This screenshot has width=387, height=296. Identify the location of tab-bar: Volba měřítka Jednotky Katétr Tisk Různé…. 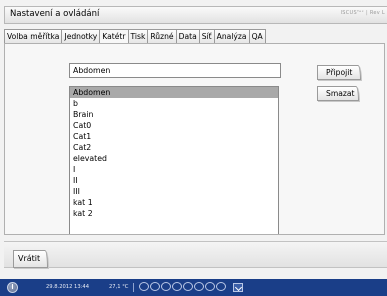
(135, 36).